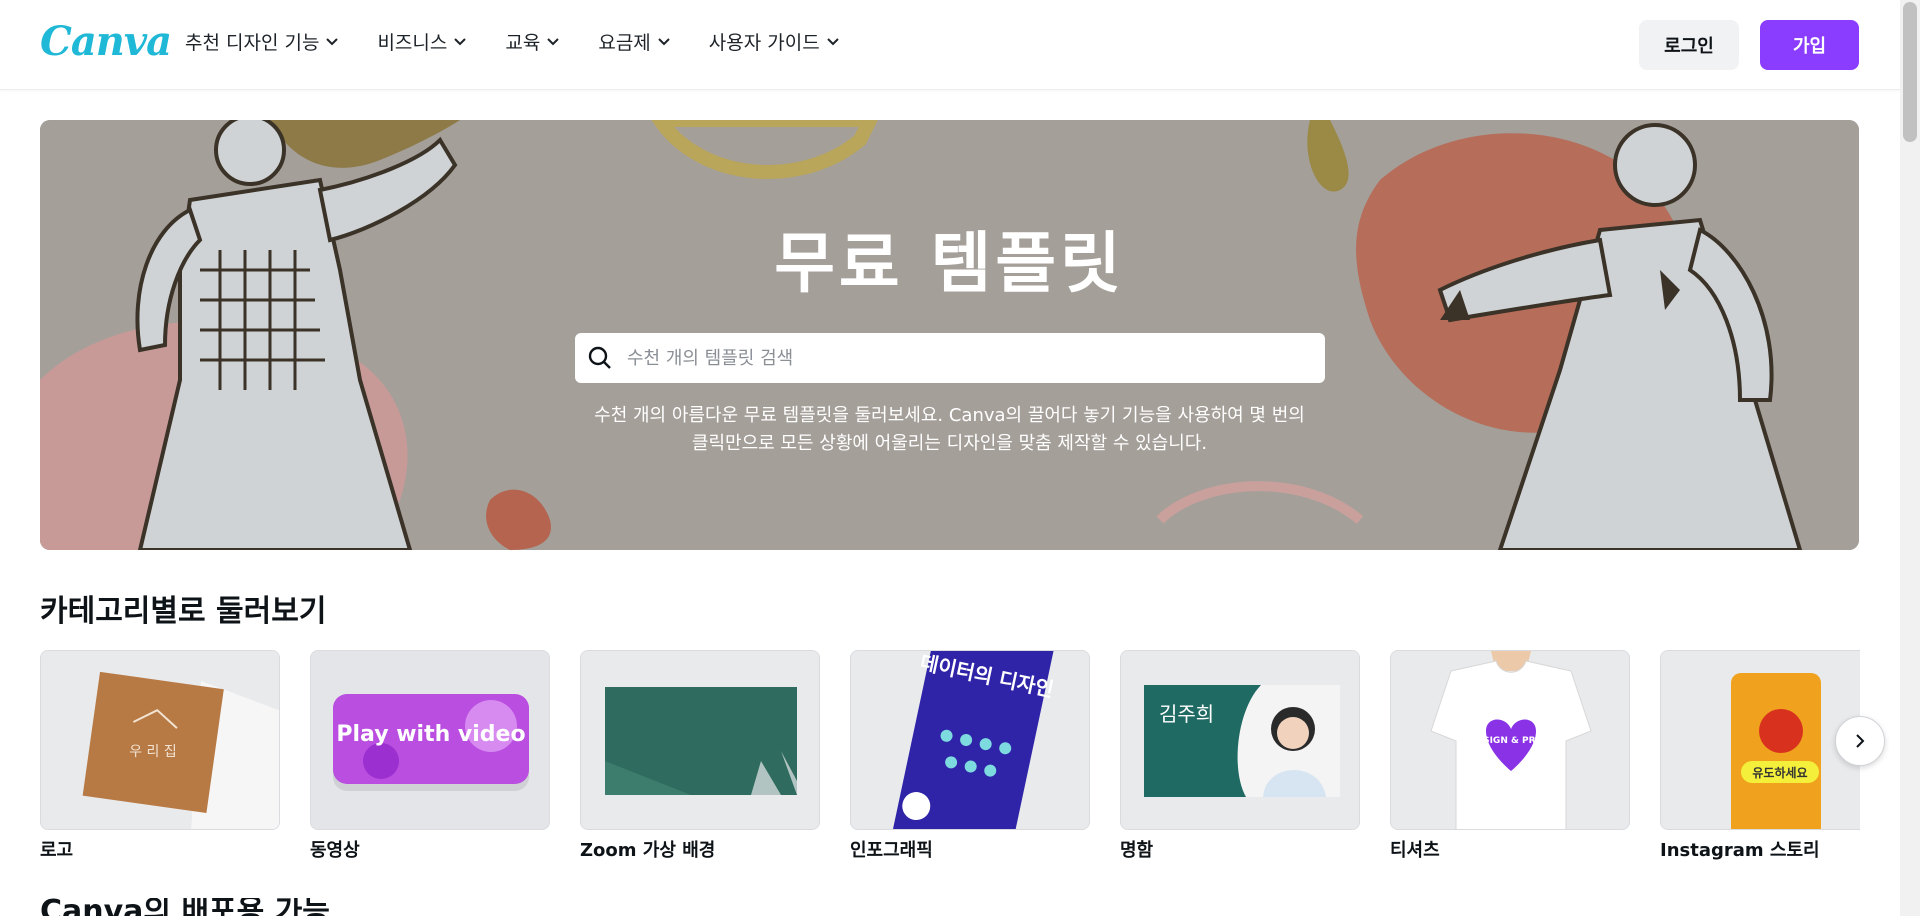 This screenshot has width=1920, height=916. What do you see at coordinates (624, 43) in the screenshot?
I see `nav-label: 요금제` at bounding box center [624, 43].